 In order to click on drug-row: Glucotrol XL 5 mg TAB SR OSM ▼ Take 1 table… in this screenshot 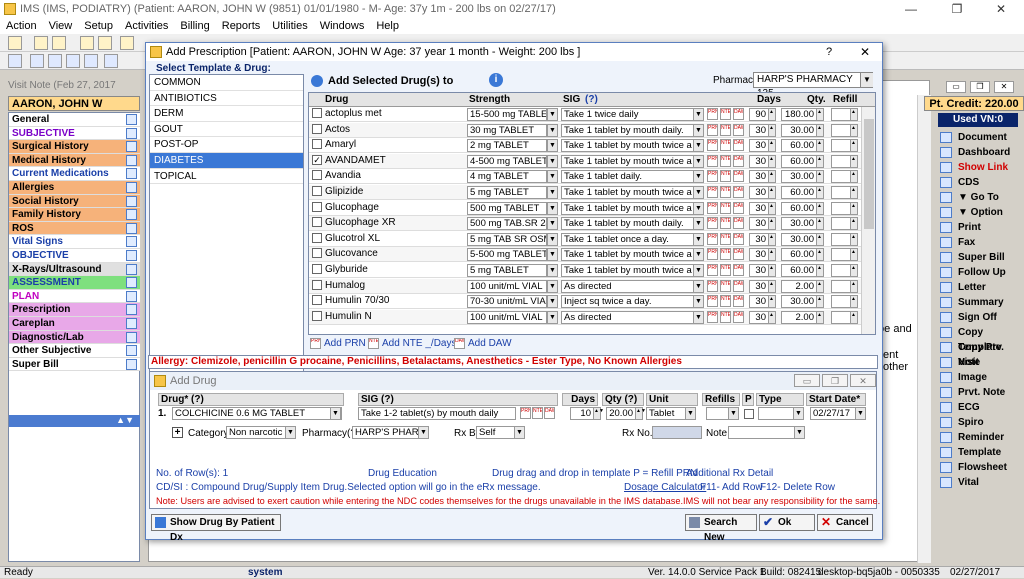, I will do `click(585, 239)`.